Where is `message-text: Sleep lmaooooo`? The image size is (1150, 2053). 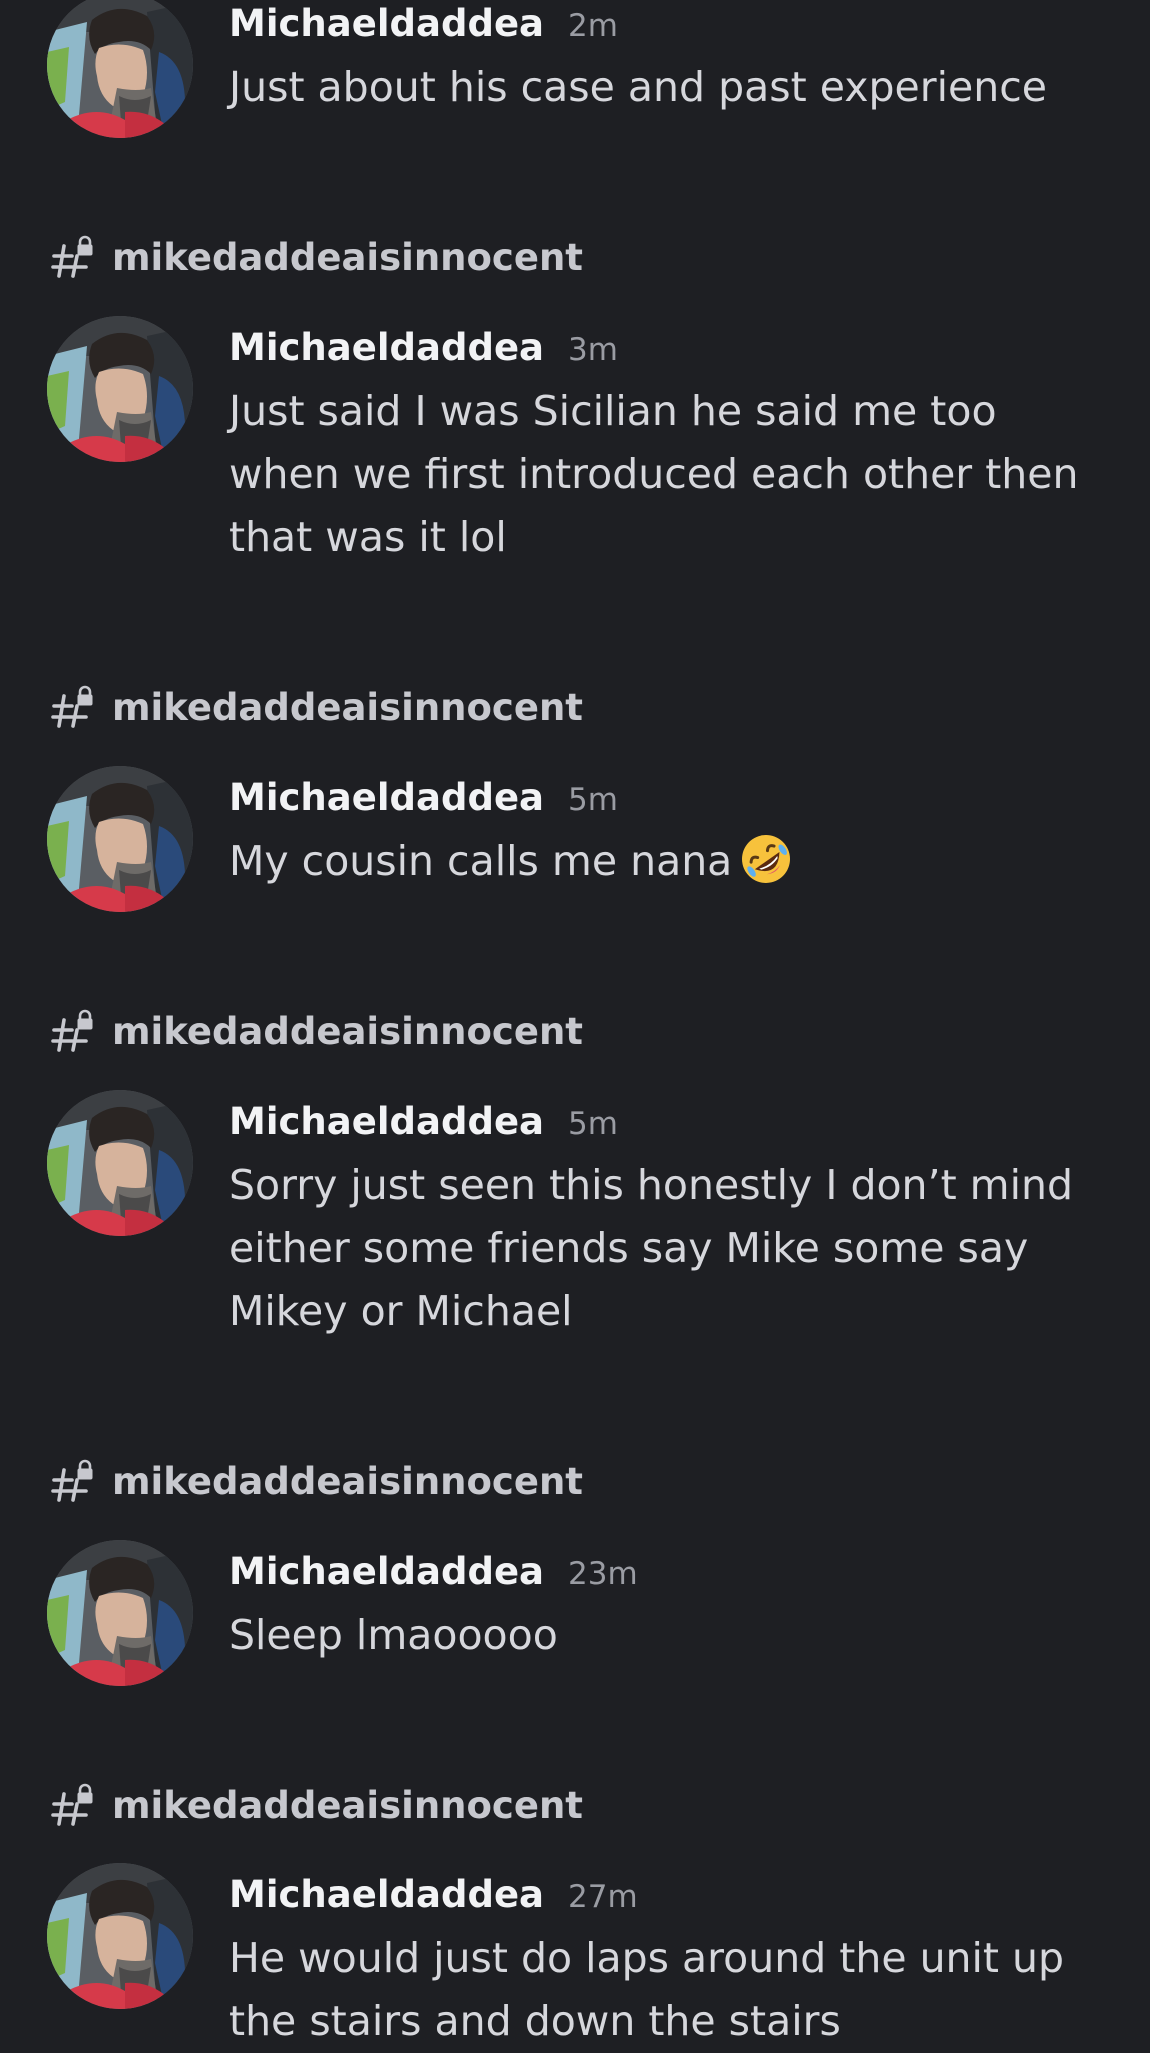
message-text: Sleep lmaooooo is located at coordinates (679, 1635).